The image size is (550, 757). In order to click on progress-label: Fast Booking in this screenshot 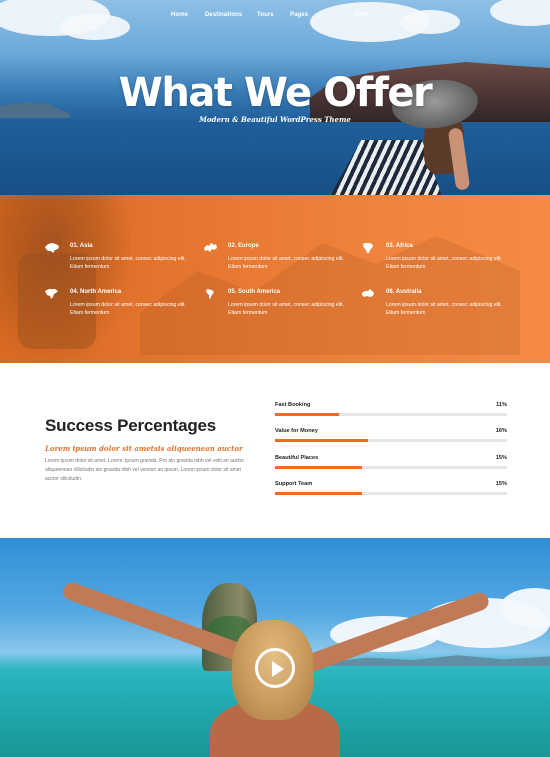, I will do `click(293, 405)`.